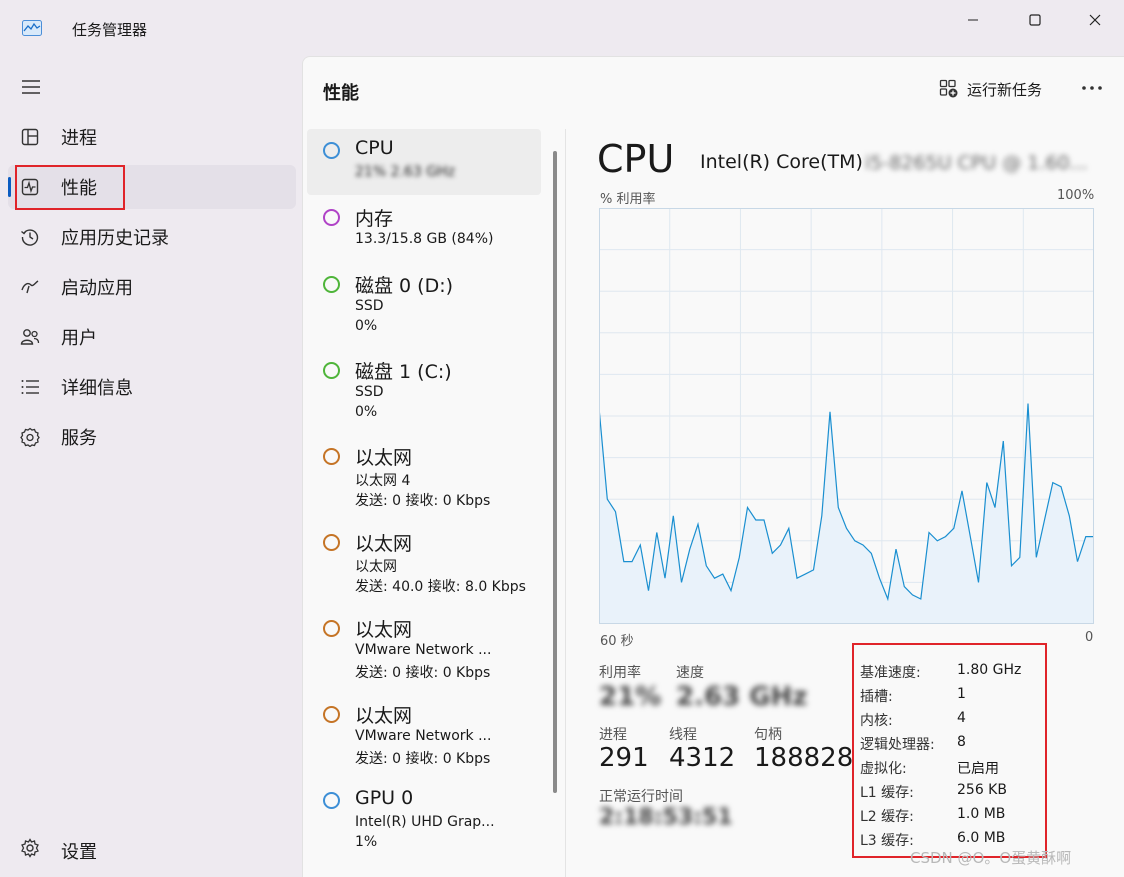 This screenshot has height=877, width=1124. Describe the element at coordinates (424, 239) in the screenshot. I see `device-sub1: 13.3/15.8 GB (84%)` at that location.